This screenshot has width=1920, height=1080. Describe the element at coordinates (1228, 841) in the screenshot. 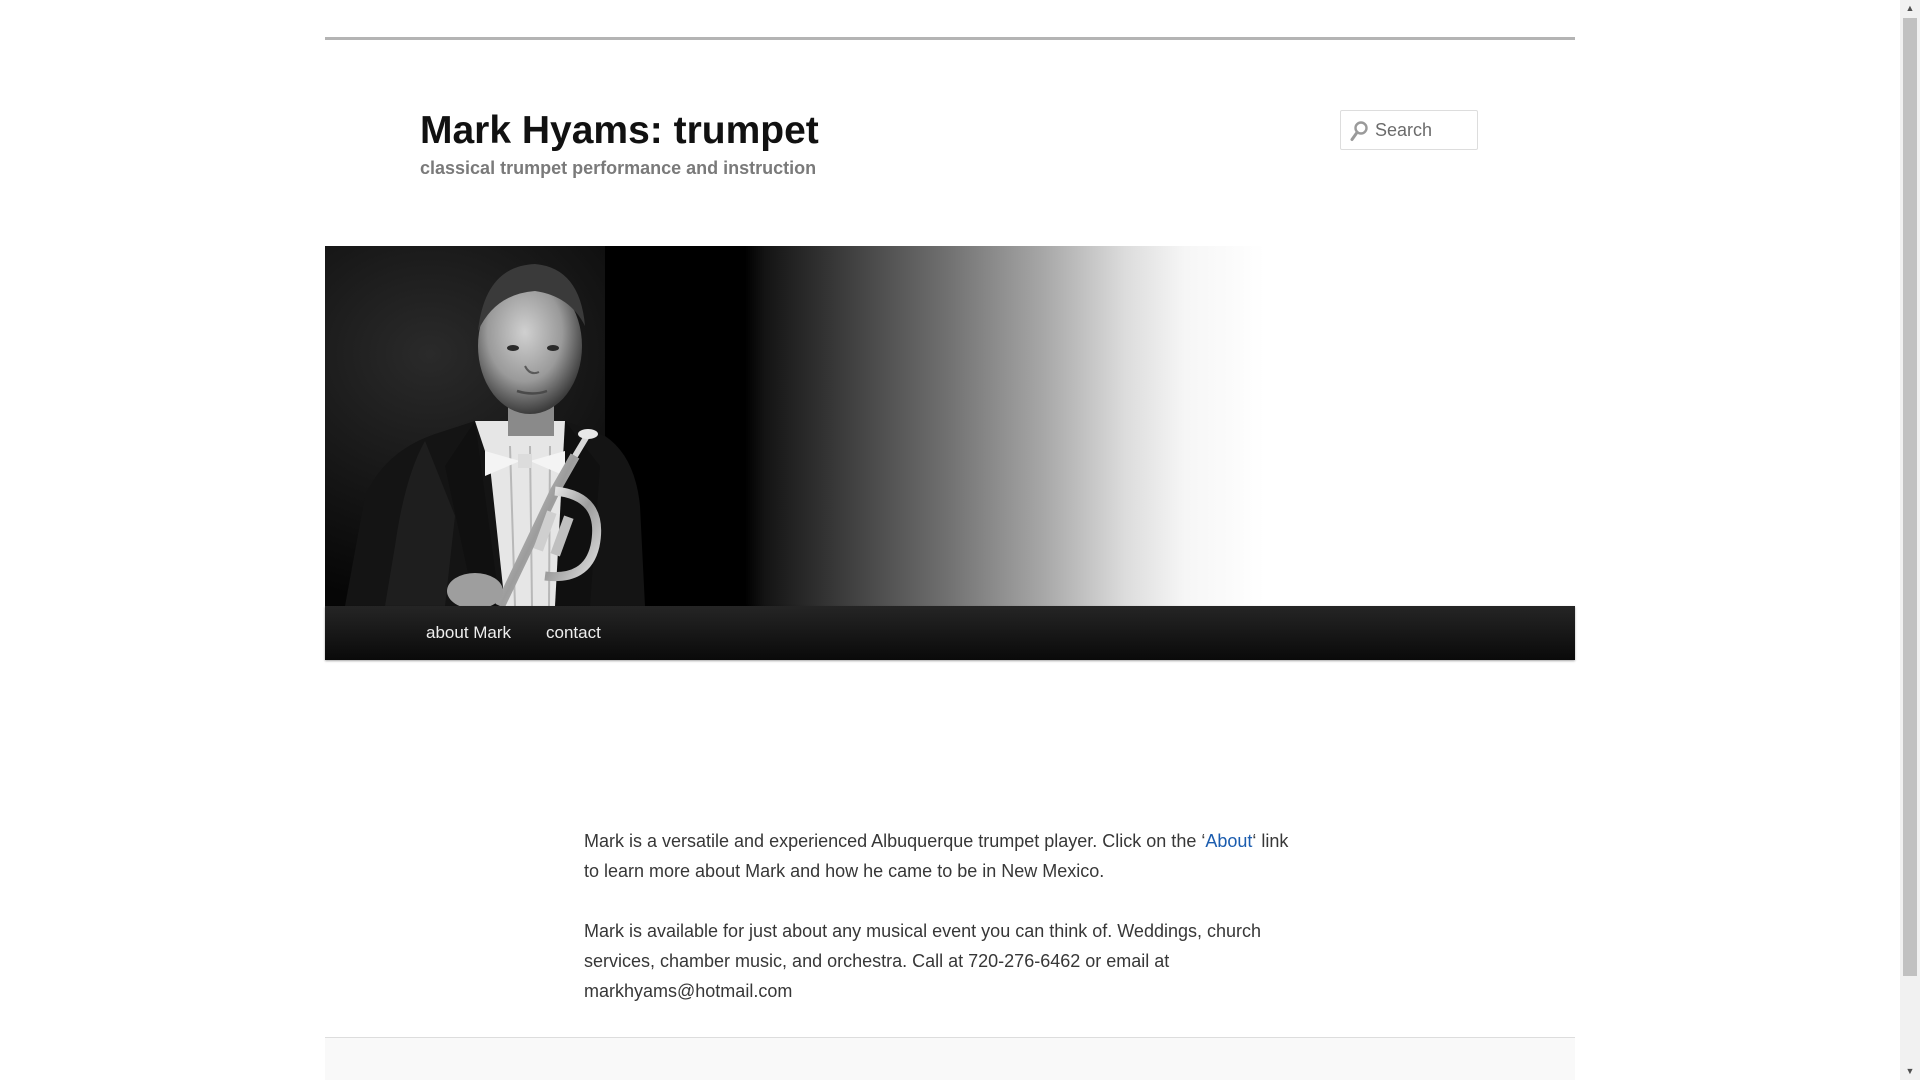

I see `about-link: About` at that location.